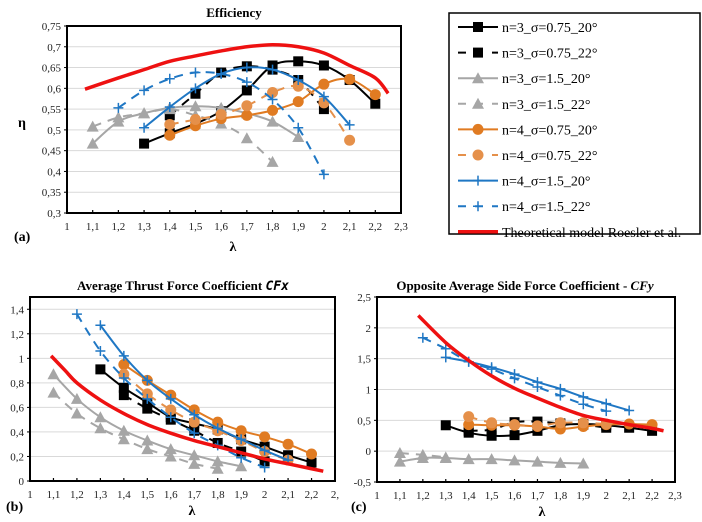  Describe the element at coordinates (469, 496) in the screenshot. I see `side-force-x-tick-label: 1,4` at that location.